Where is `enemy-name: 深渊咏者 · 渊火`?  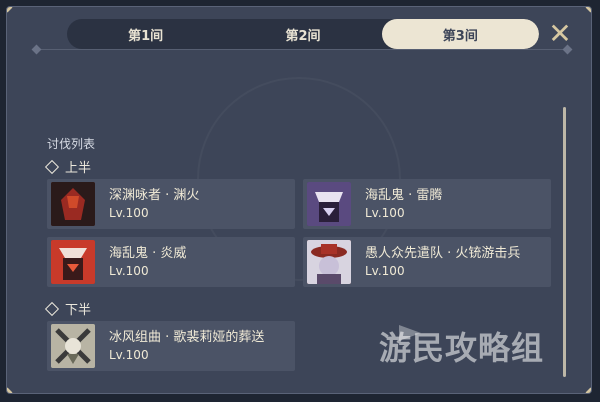 enemy-name: 深渊咏者 · 渊火 is located at coordinates (154, 195).